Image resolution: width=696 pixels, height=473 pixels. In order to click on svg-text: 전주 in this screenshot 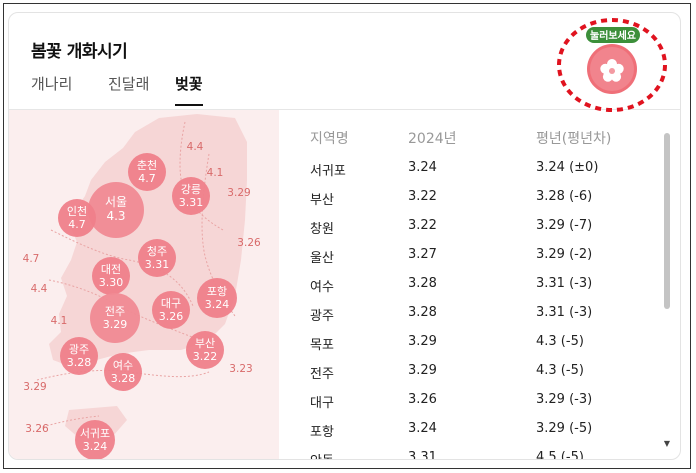, I will do `click(115, 311)`.